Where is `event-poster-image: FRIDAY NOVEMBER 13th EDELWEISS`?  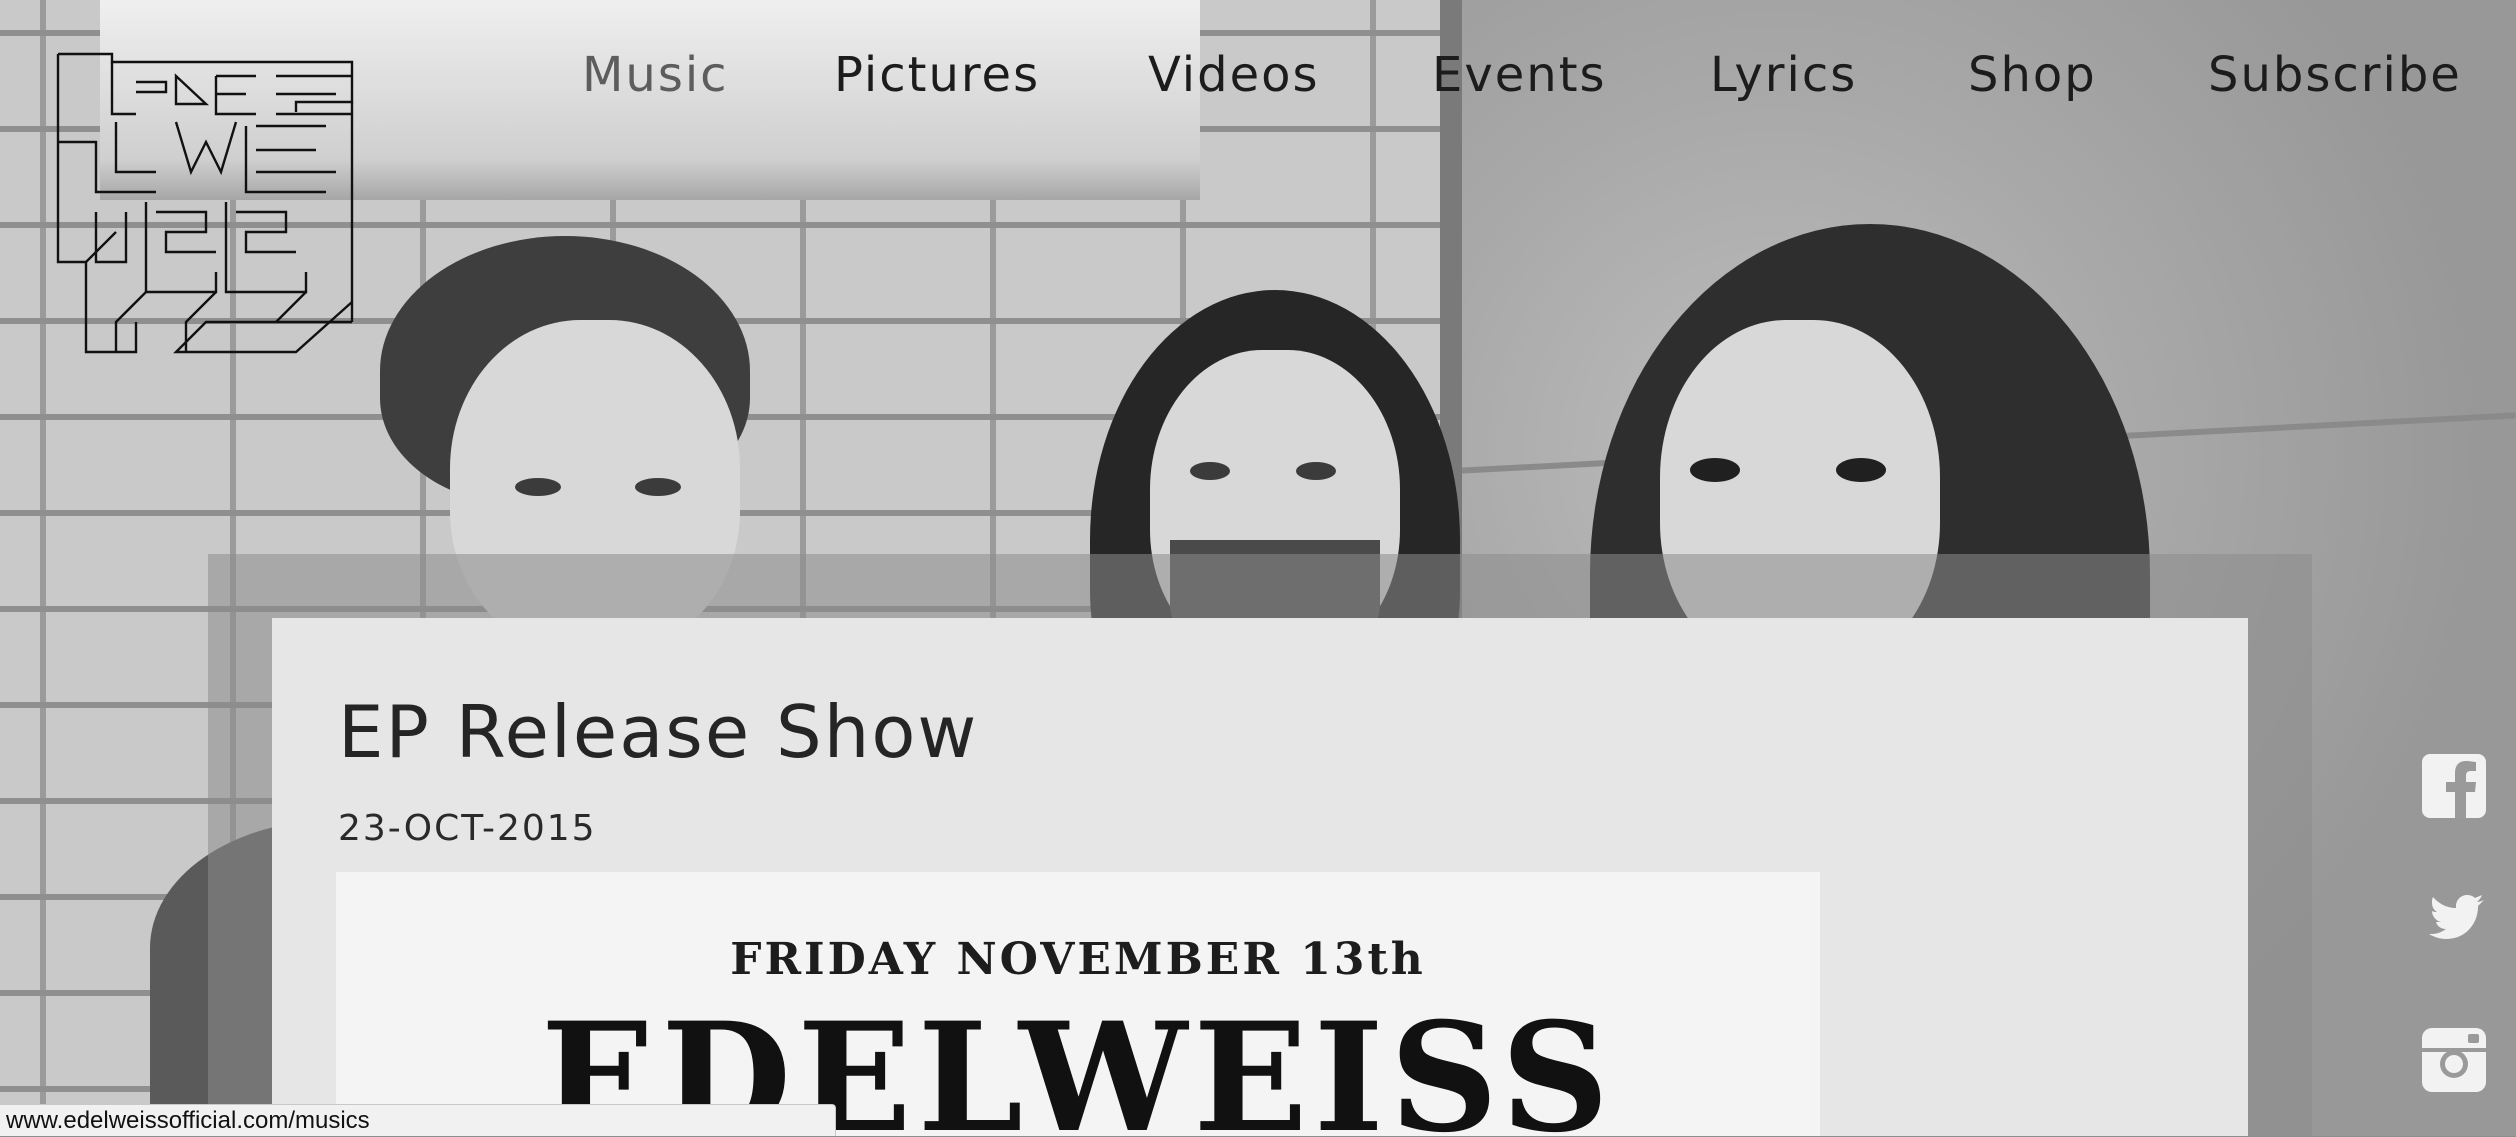 event-poster-image: FRIDAY NOVEMBER 13th EDELWEISS is located at coordinates (1078, 1004).